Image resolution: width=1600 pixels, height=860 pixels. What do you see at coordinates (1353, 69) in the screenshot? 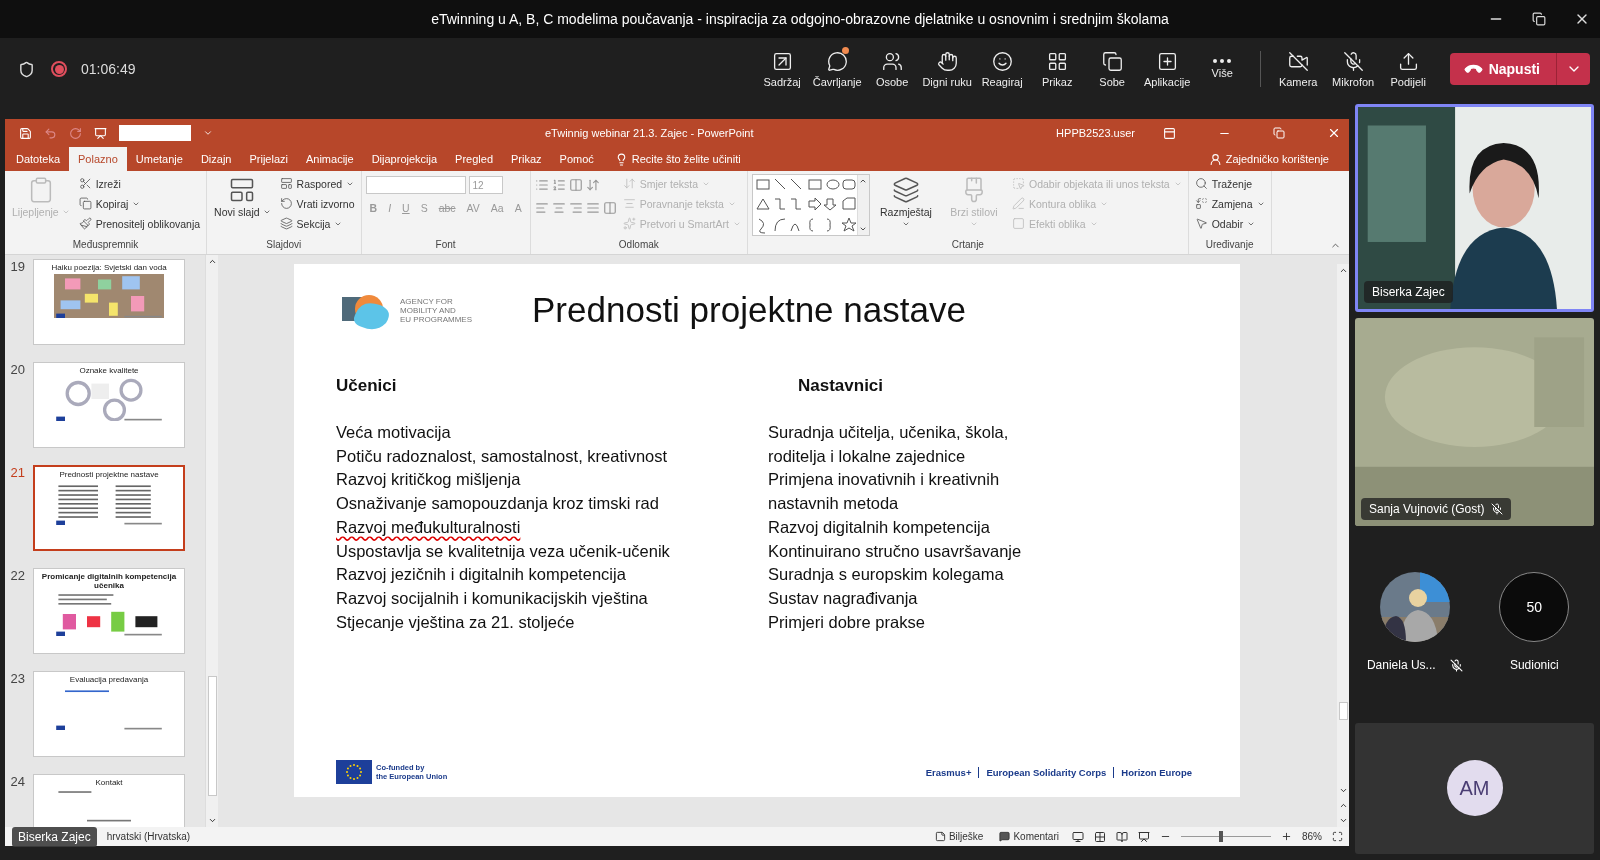
I see `toolbar-button: Mikrofon` at bounding box center [1353, 69].